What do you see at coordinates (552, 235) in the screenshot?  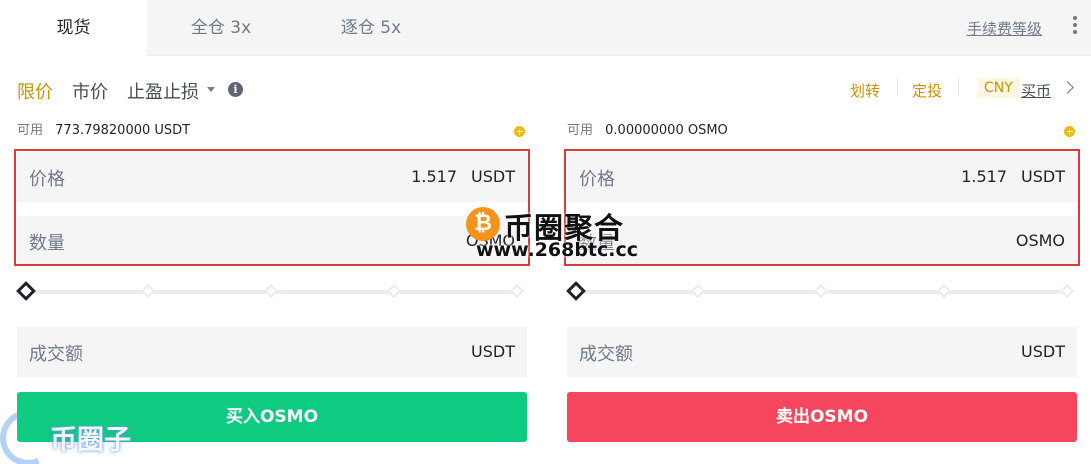 I see `watermark-logo: ₿ 币圈聚合 www.268btc.cc` at bounding box center [552, 235].